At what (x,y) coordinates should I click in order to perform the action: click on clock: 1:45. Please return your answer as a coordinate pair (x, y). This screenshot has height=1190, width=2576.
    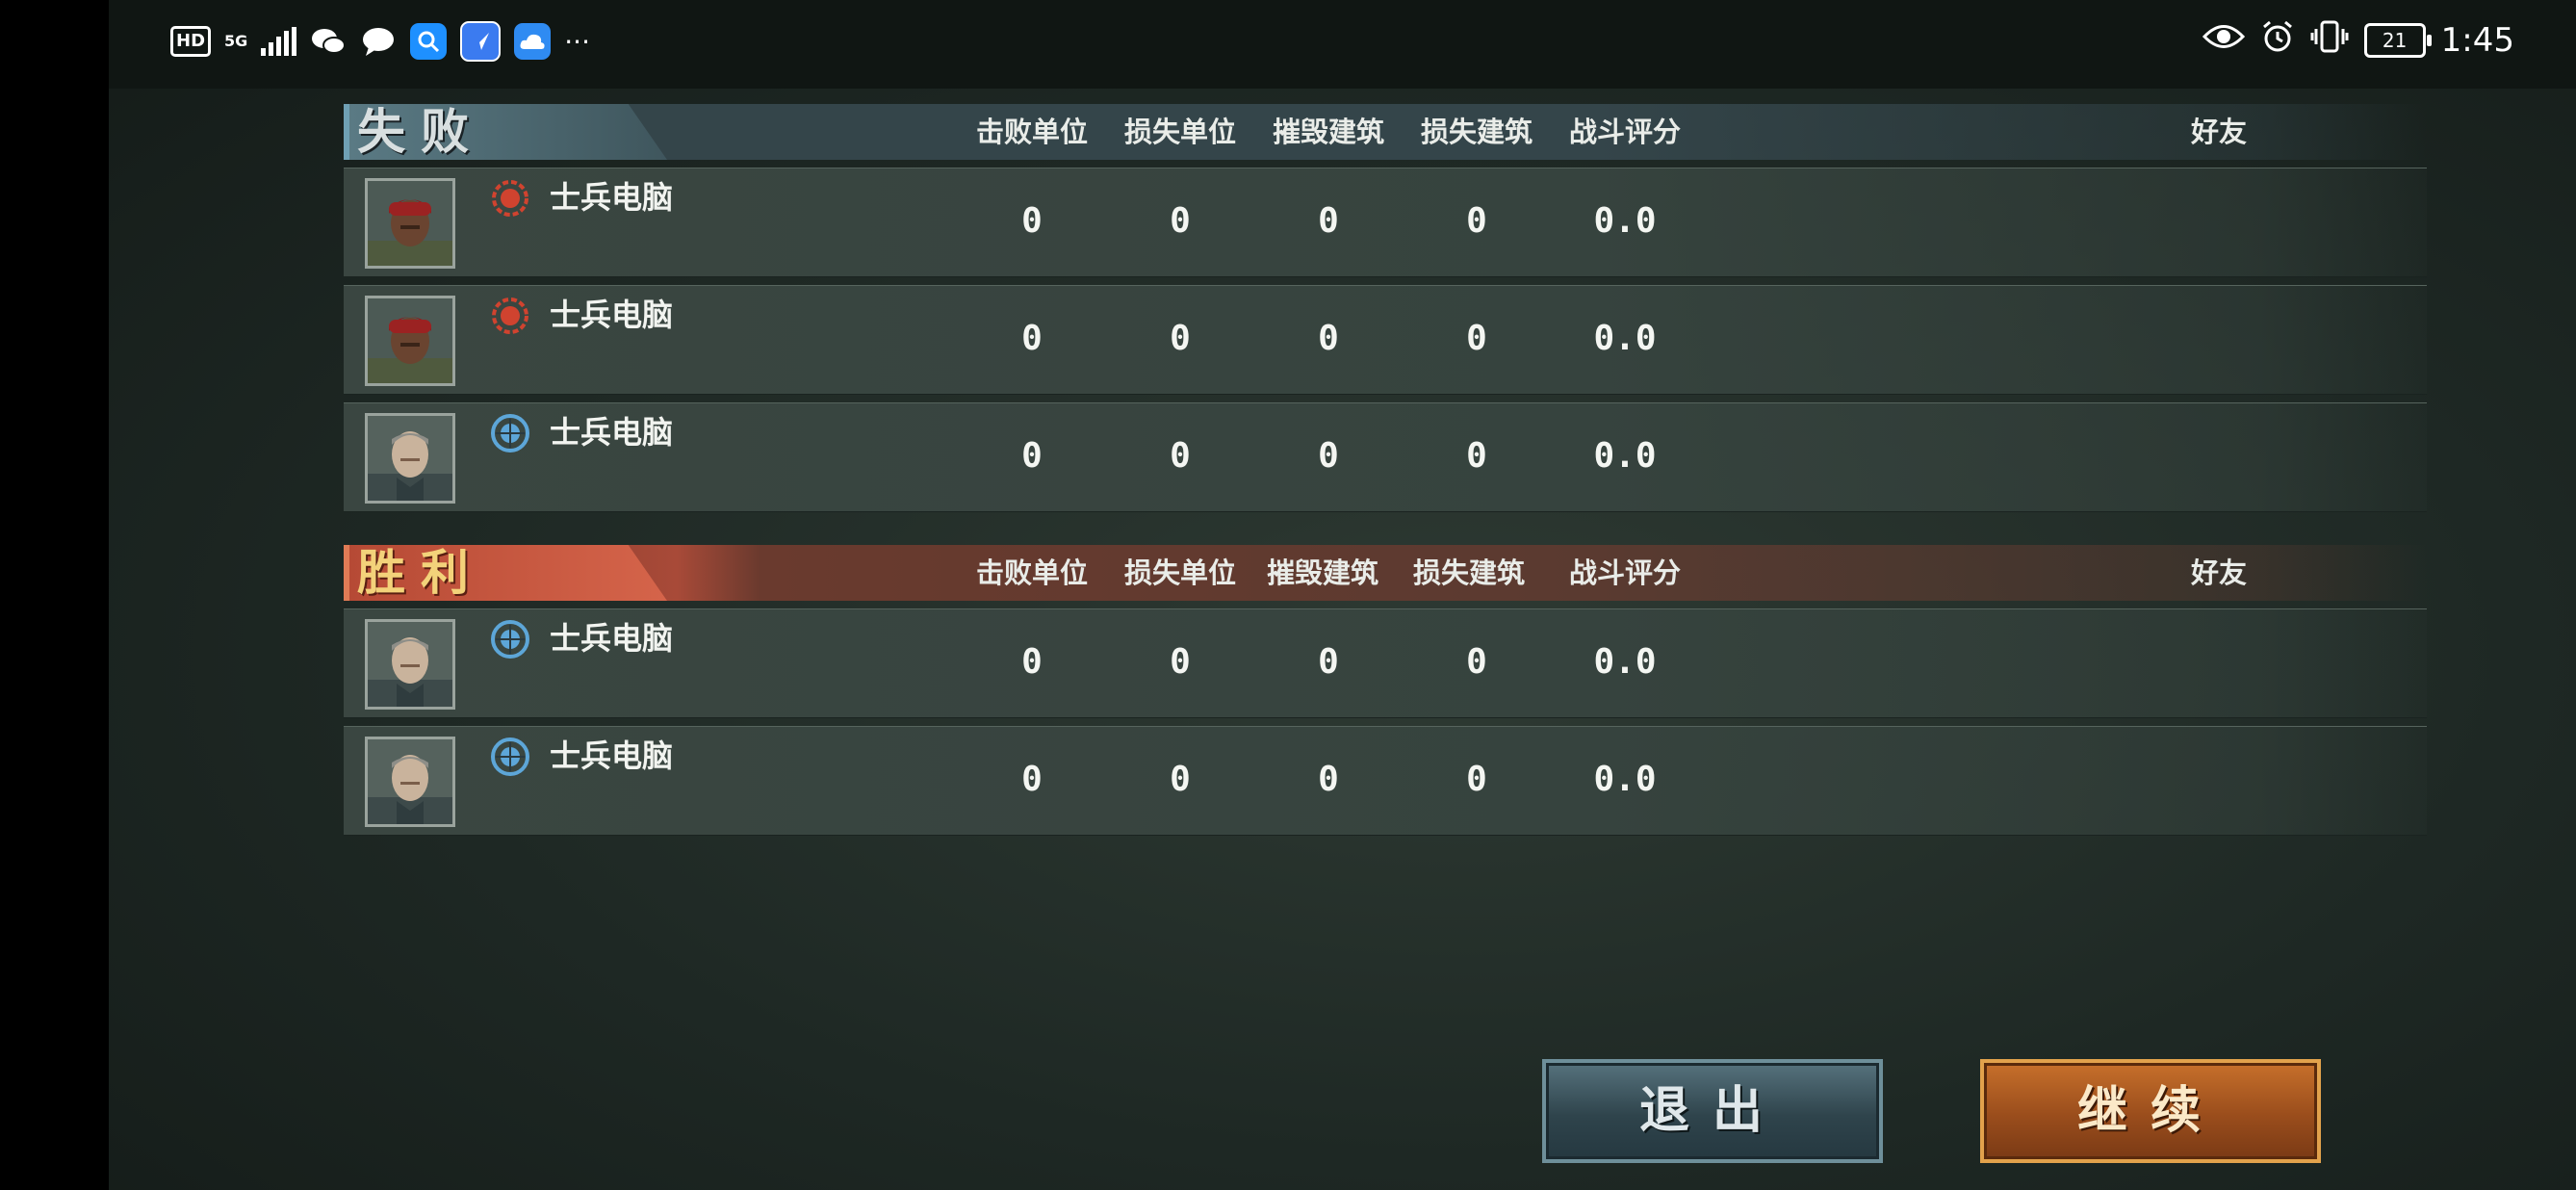
    Looking at the image, I should click on (2477, 41).